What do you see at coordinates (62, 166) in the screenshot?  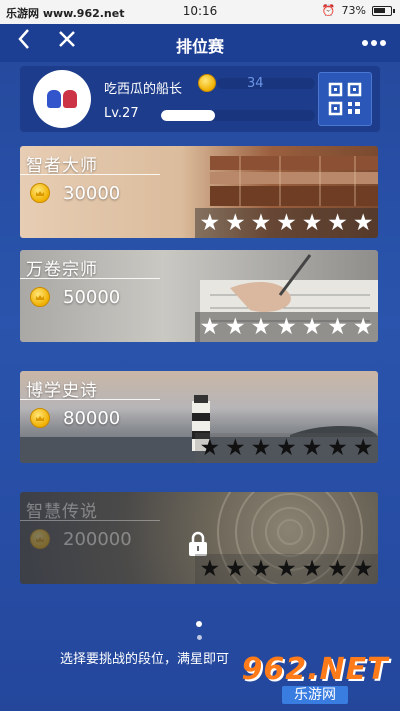 I see `rank-title: 智者大师` at bounding box center [62, 166].